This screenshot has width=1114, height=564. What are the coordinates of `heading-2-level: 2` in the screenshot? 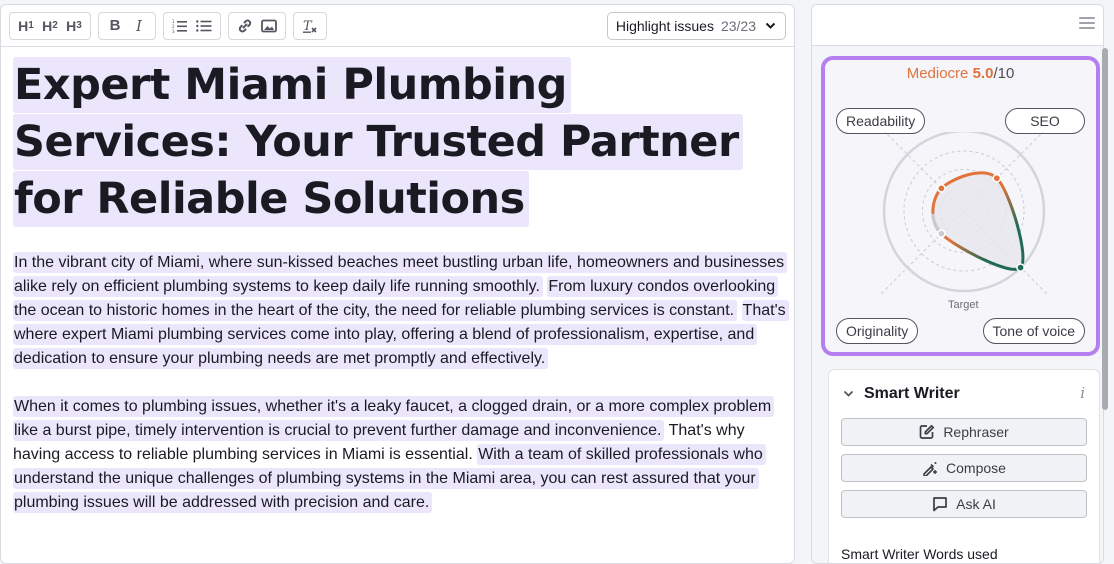 It's located at (55, 25).